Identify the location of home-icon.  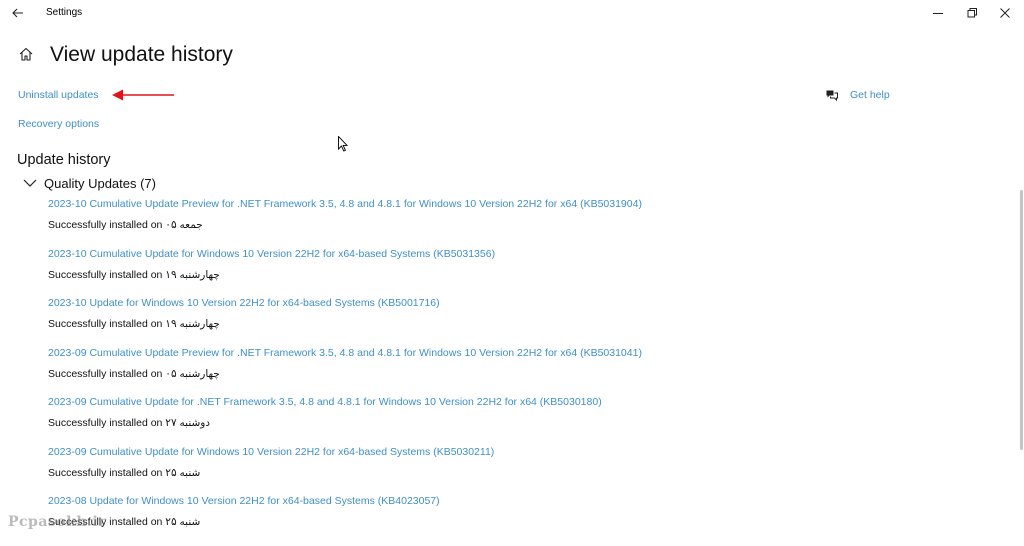
(26, 54).